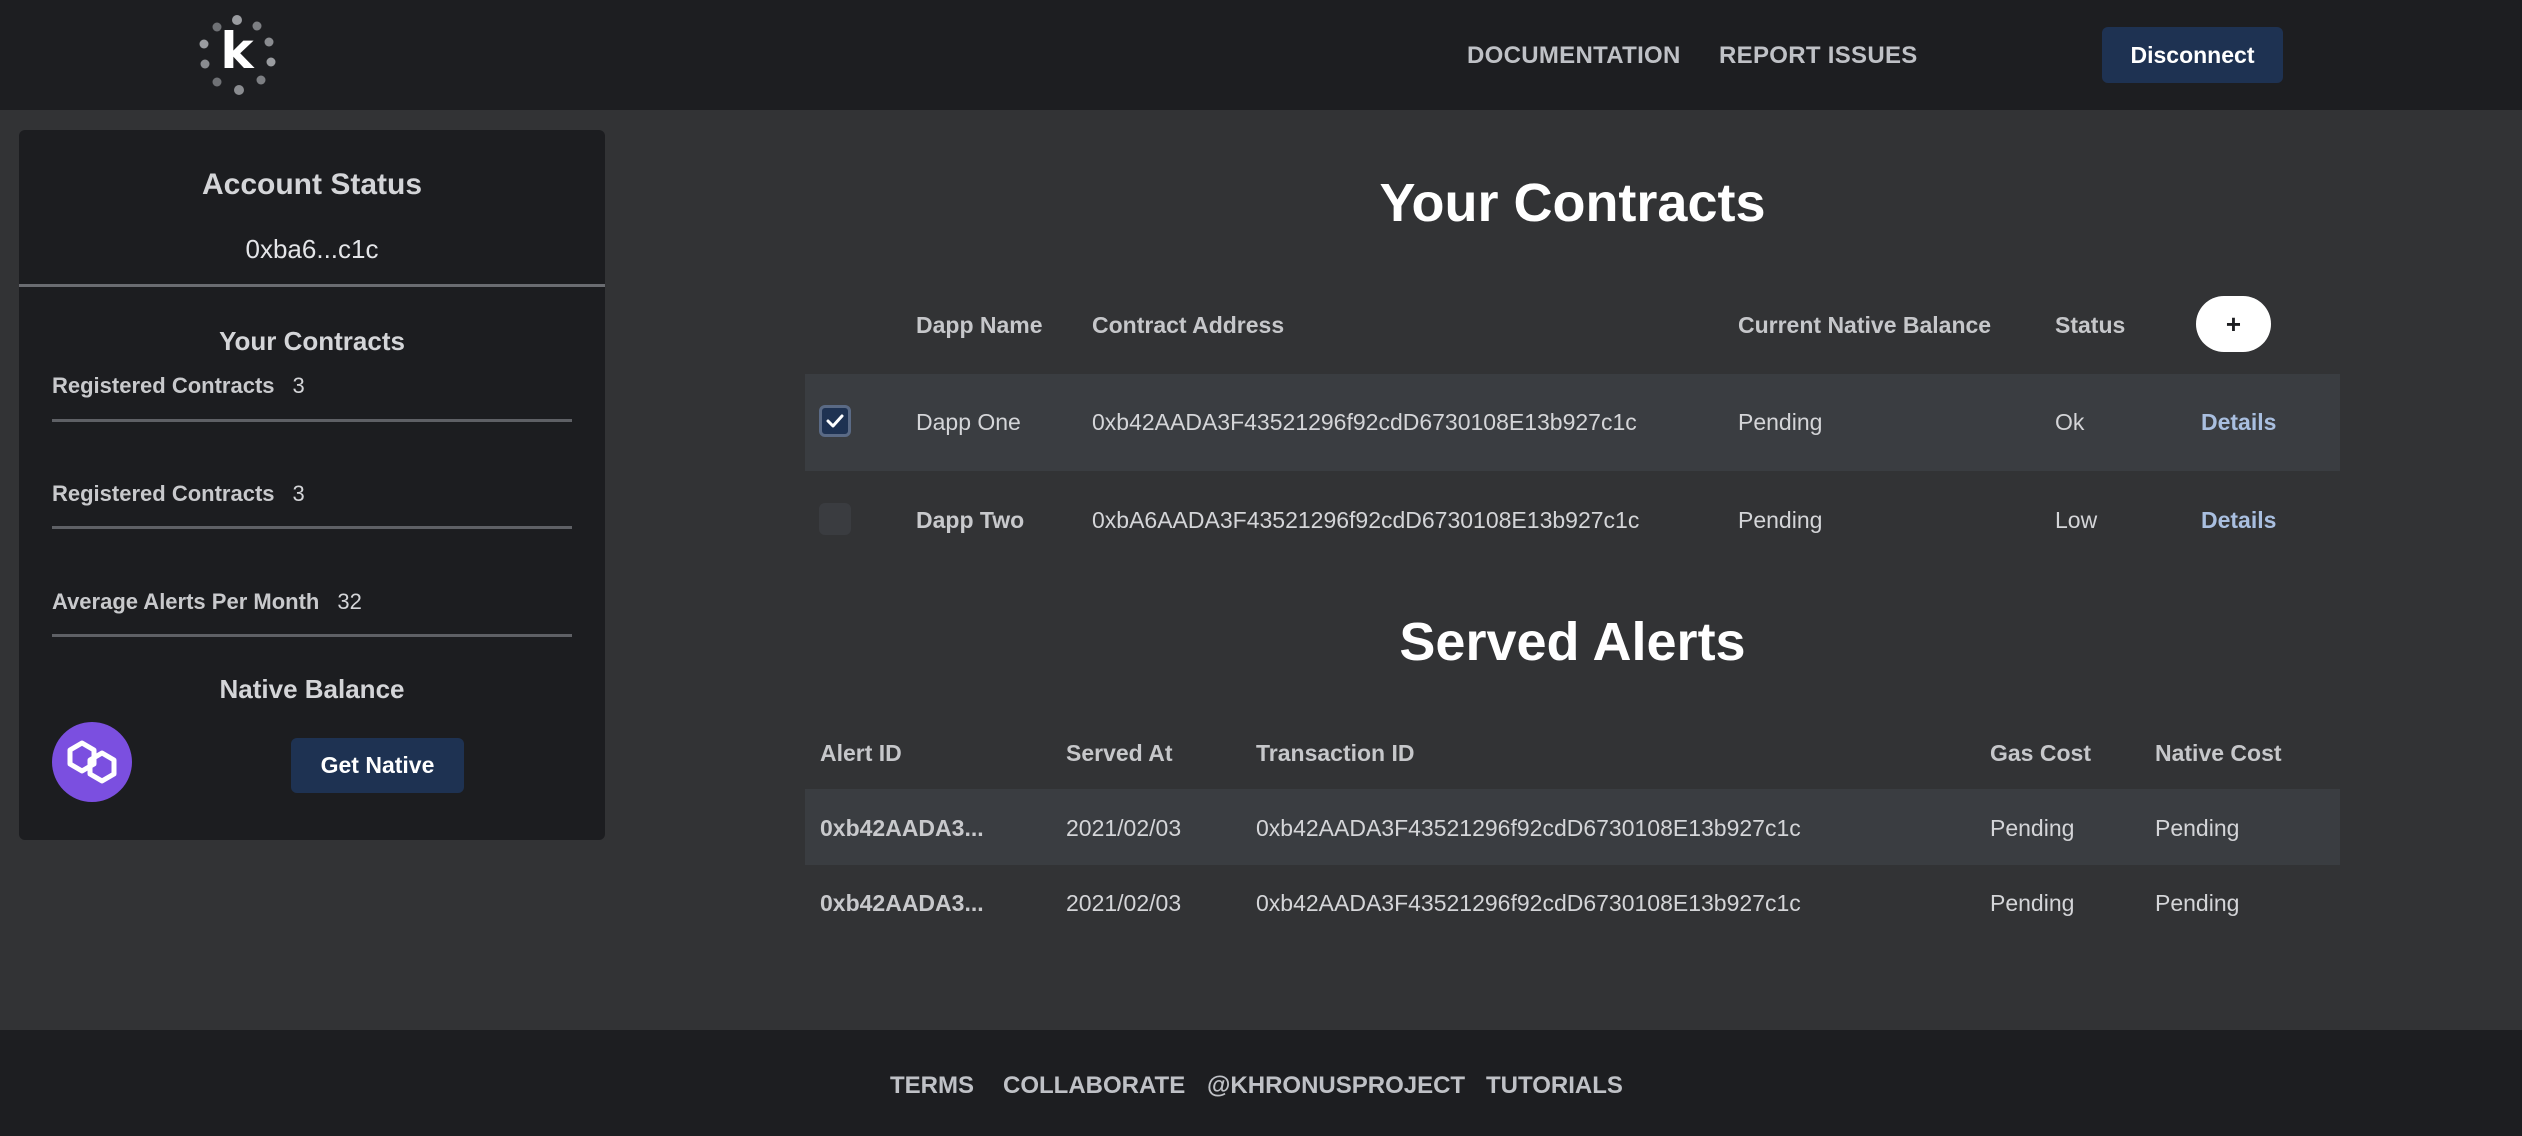 The image size is (2522, 1136). I want to click on stat-value: 32, so click(349, 601).